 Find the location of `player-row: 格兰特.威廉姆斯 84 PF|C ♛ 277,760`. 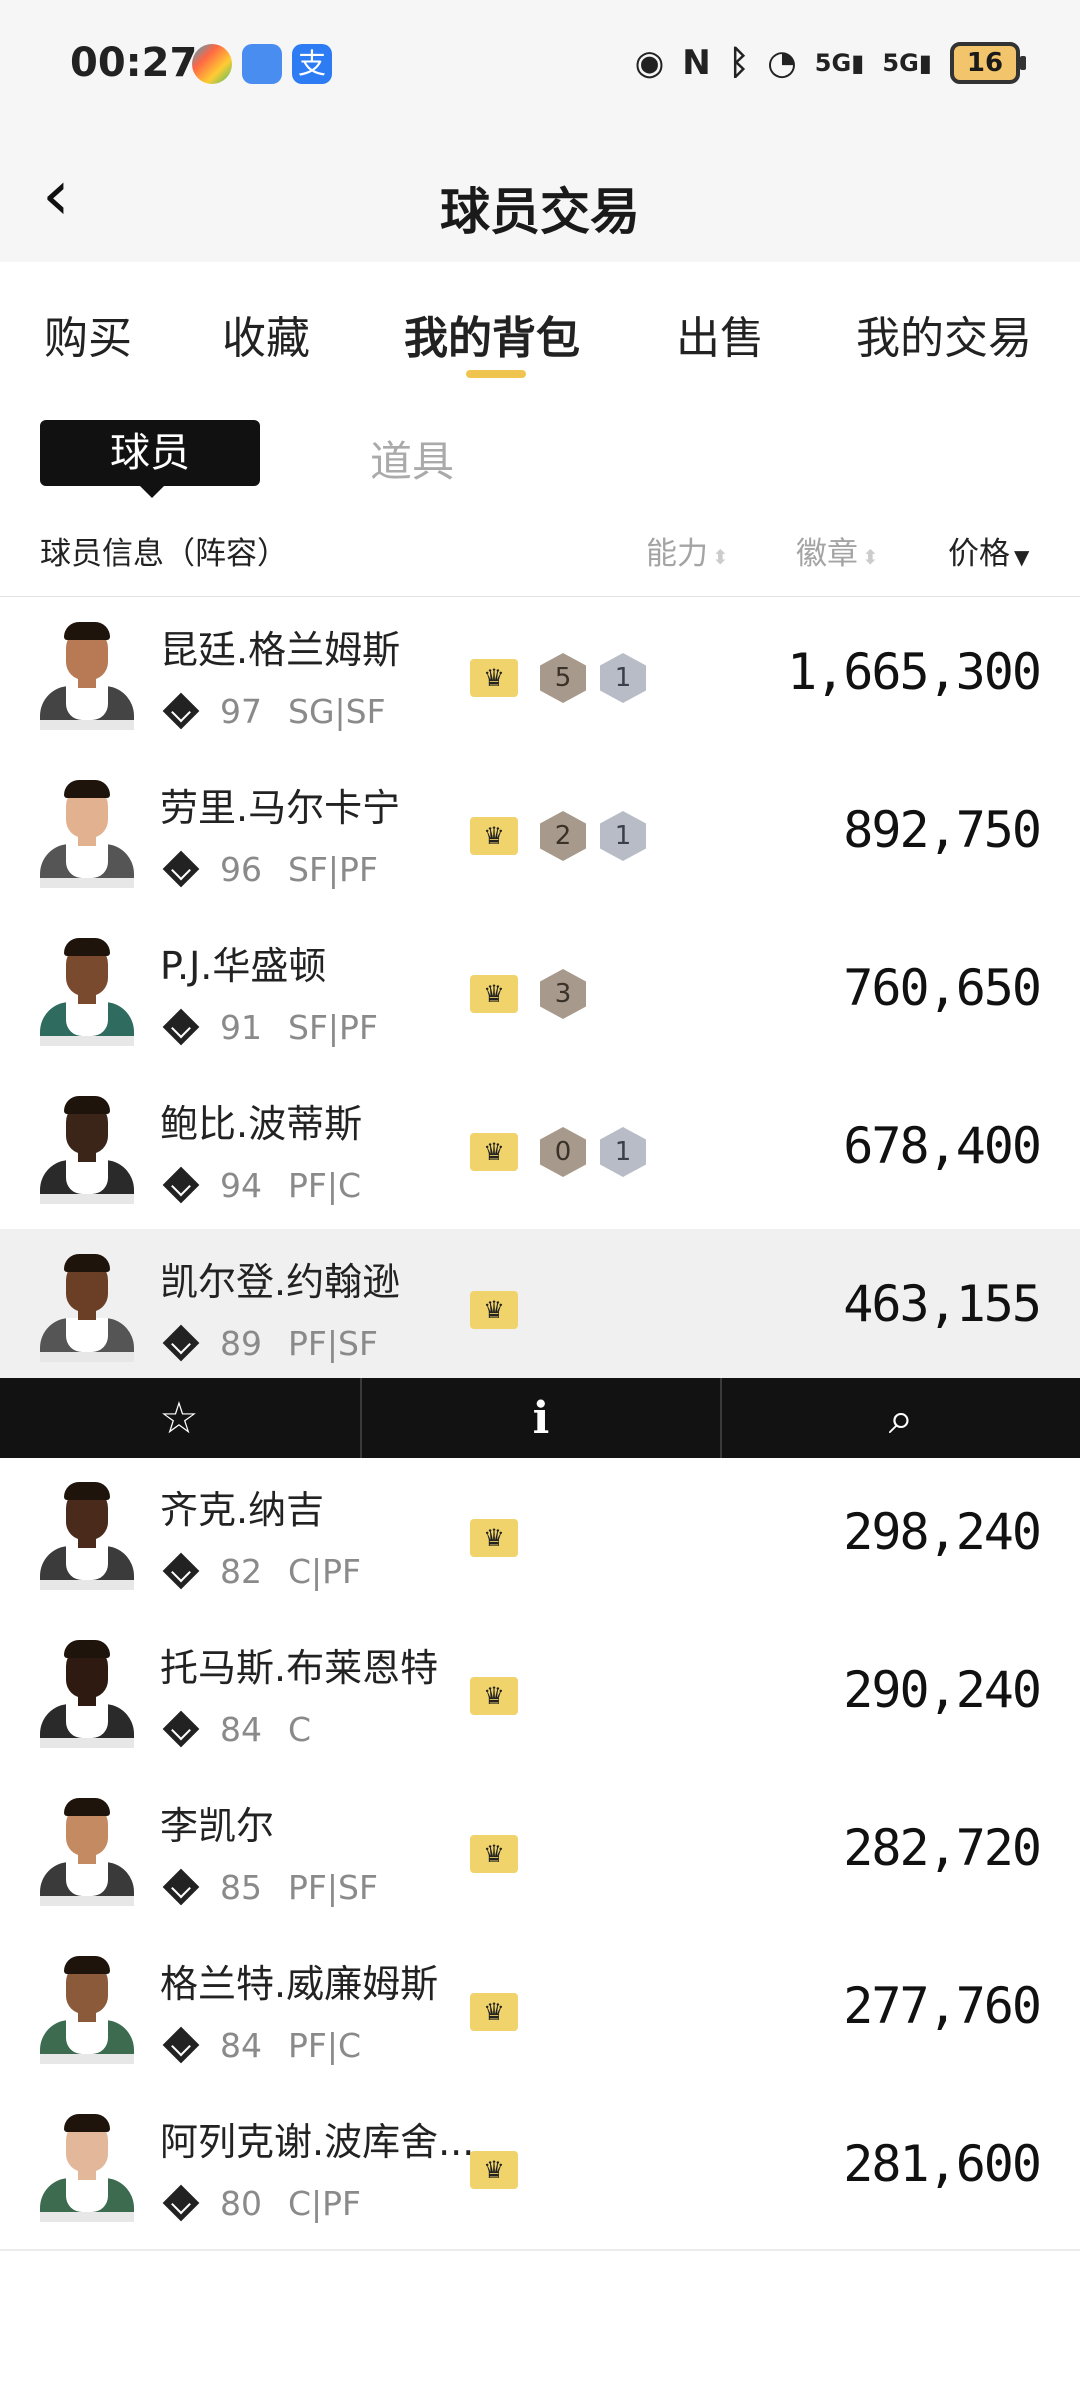

player-row: 格兰特.威廉姆斯 84 PF|C ♛ 277,760 is located at coordinates (540, 2012).